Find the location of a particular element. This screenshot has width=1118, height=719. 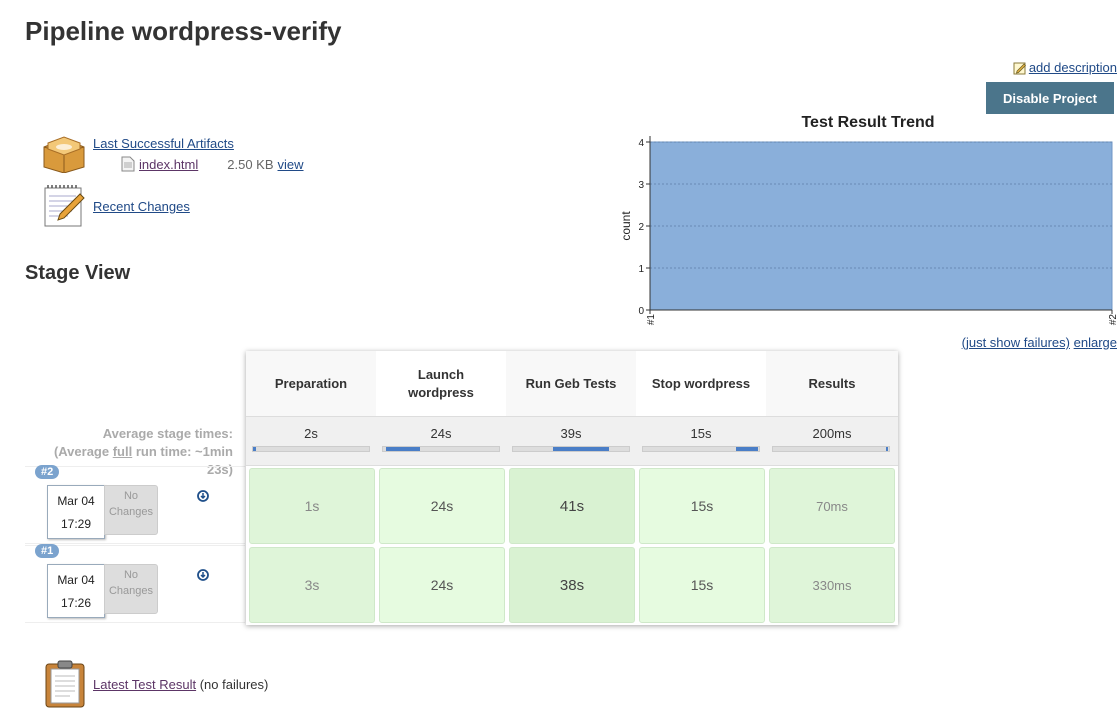

clipboard-icon is located at coordinates (65, 684).